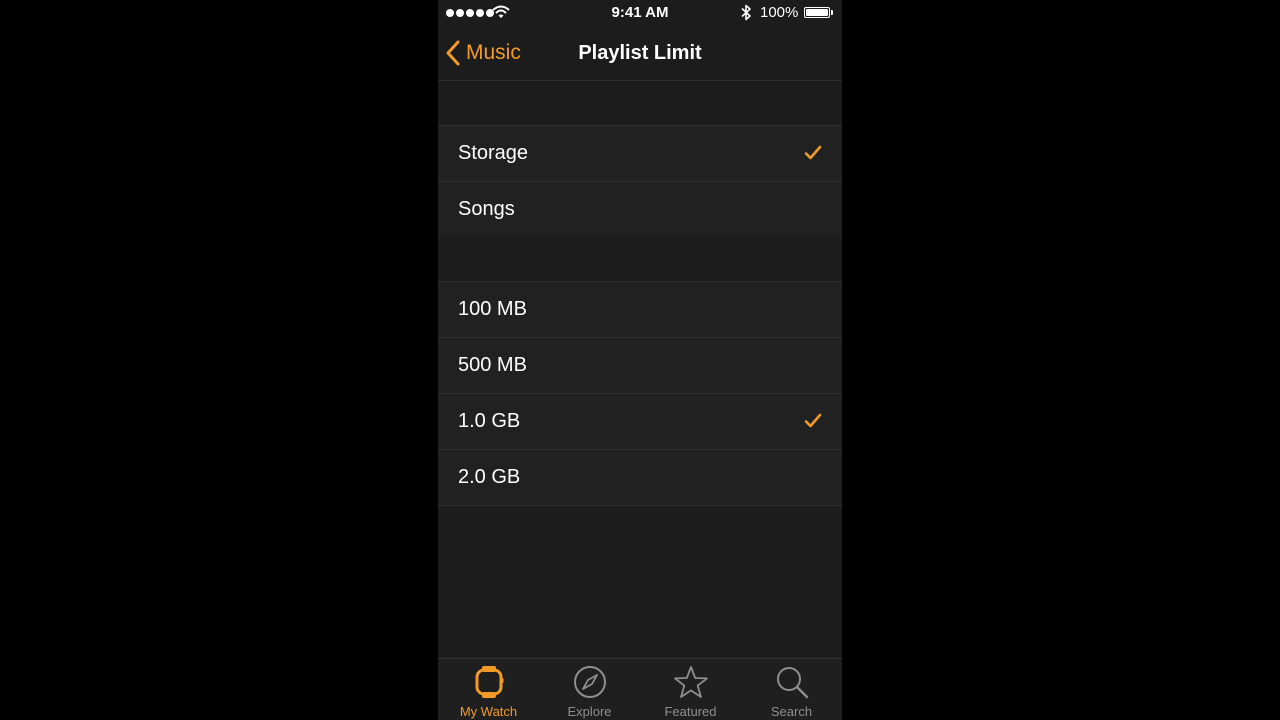 The image size is (1280, 720). What do you see at coordinates (589, 682) in the screenshot?
I see `compass-icon` at bounding box center [589, 682].